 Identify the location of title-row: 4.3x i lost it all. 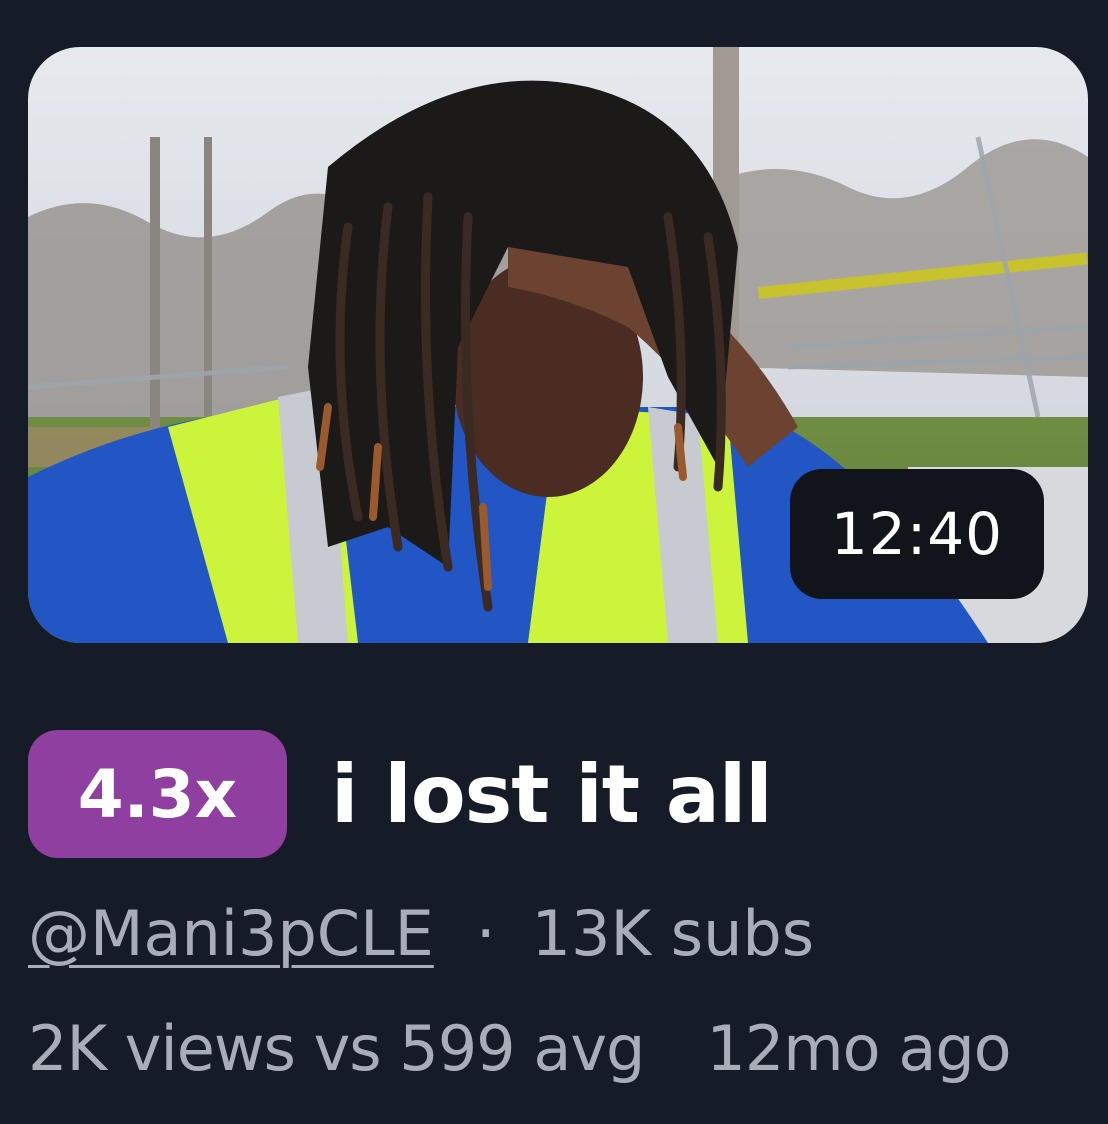
(400, 794).